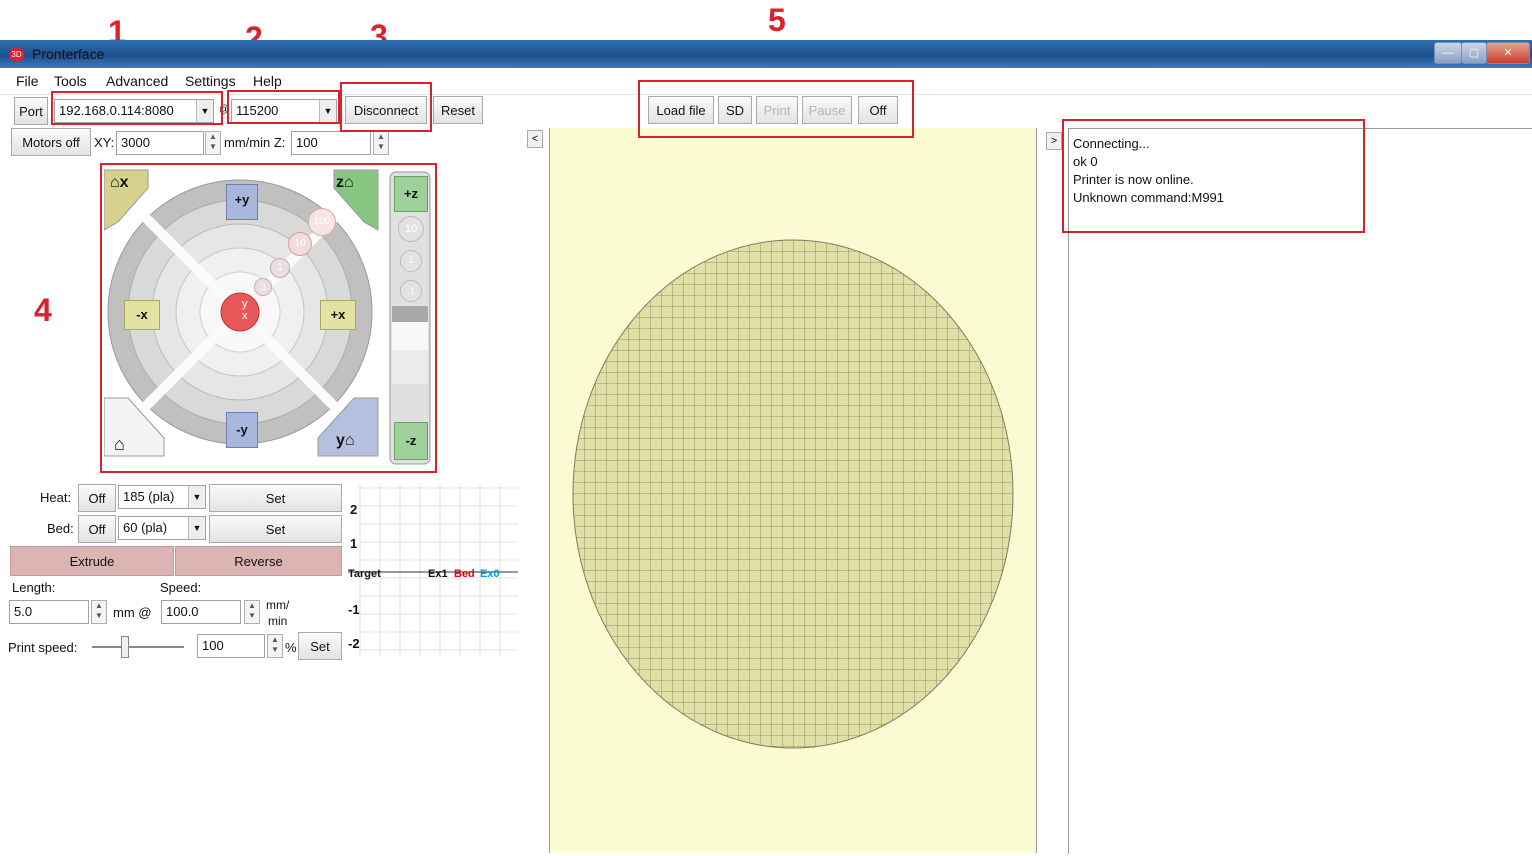 The width and height of the screenshot is (1532, 856). I want to click on heat-select: 185 (pla) ▼, so click(162, 497).